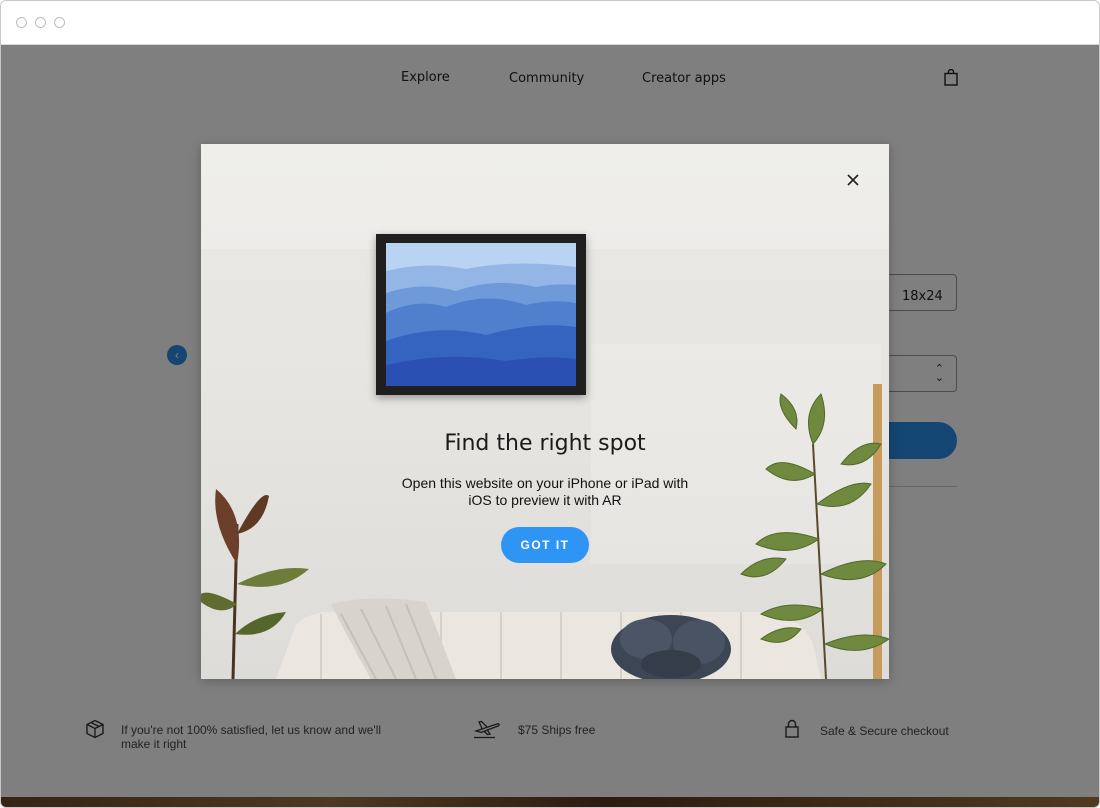 The width and height of the screenshot is (1100, 808). I want to click on window-close-dot, so click(21, 22).